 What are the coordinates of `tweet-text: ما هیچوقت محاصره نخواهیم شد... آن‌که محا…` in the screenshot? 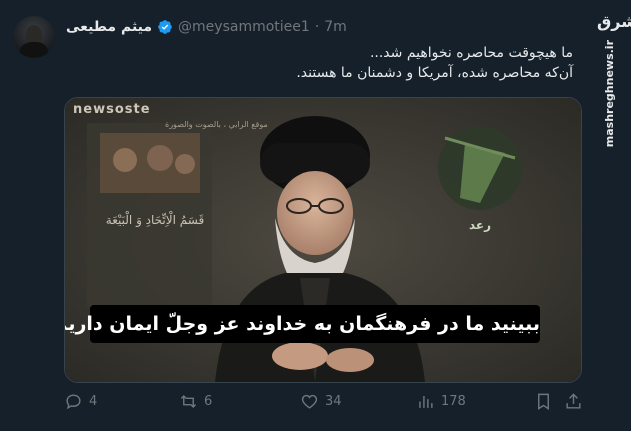 It's located at (323, 63).